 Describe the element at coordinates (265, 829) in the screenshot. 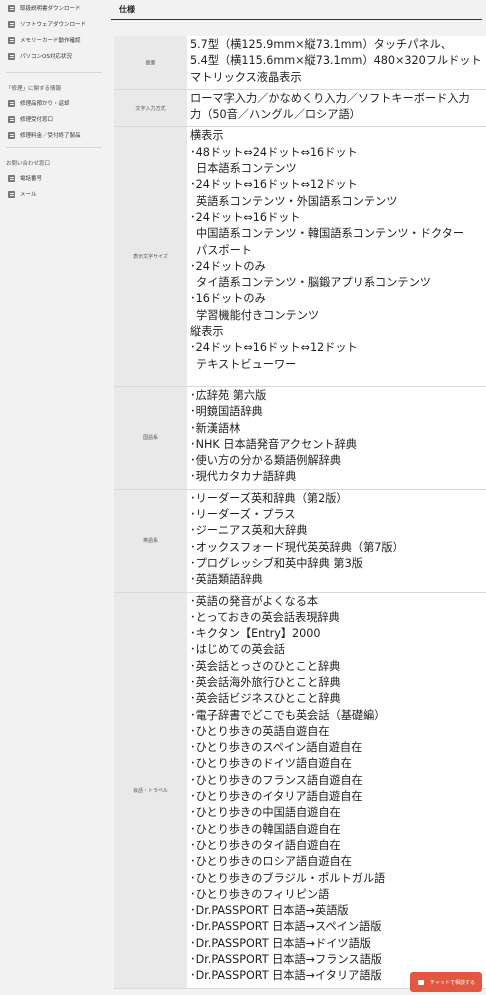

I see `spec-line: ･ひとり歩きの韓国語自遊自在` at that location.